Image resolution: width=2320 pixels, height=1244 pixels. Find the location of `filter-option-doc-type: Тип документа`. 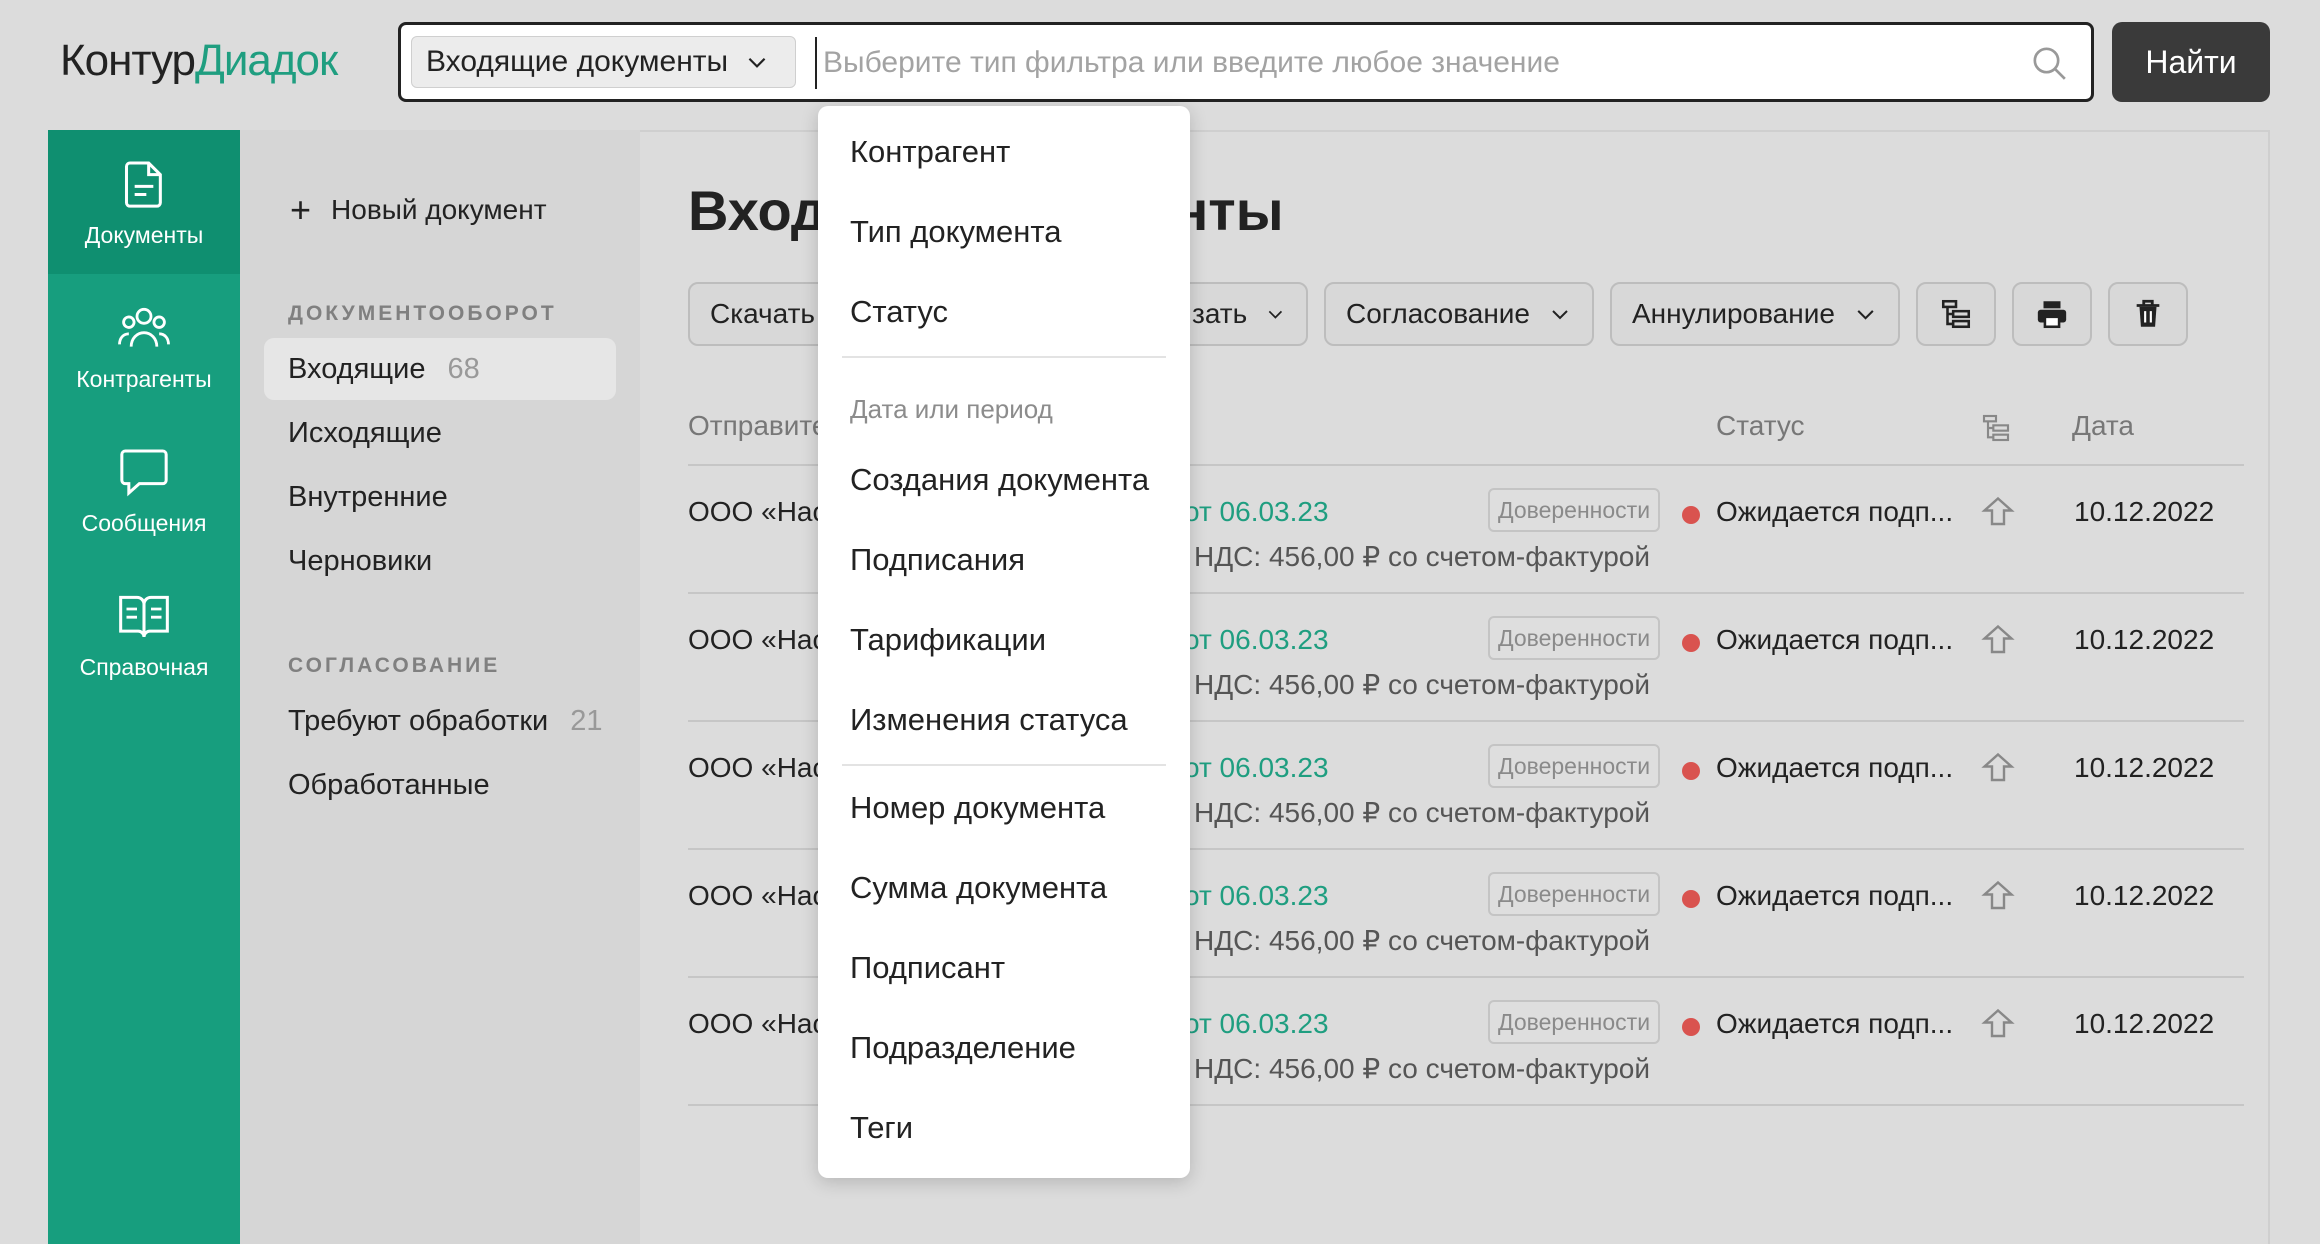

filter-option-doc-type: Тип документа is located at coordinates (955, 232).